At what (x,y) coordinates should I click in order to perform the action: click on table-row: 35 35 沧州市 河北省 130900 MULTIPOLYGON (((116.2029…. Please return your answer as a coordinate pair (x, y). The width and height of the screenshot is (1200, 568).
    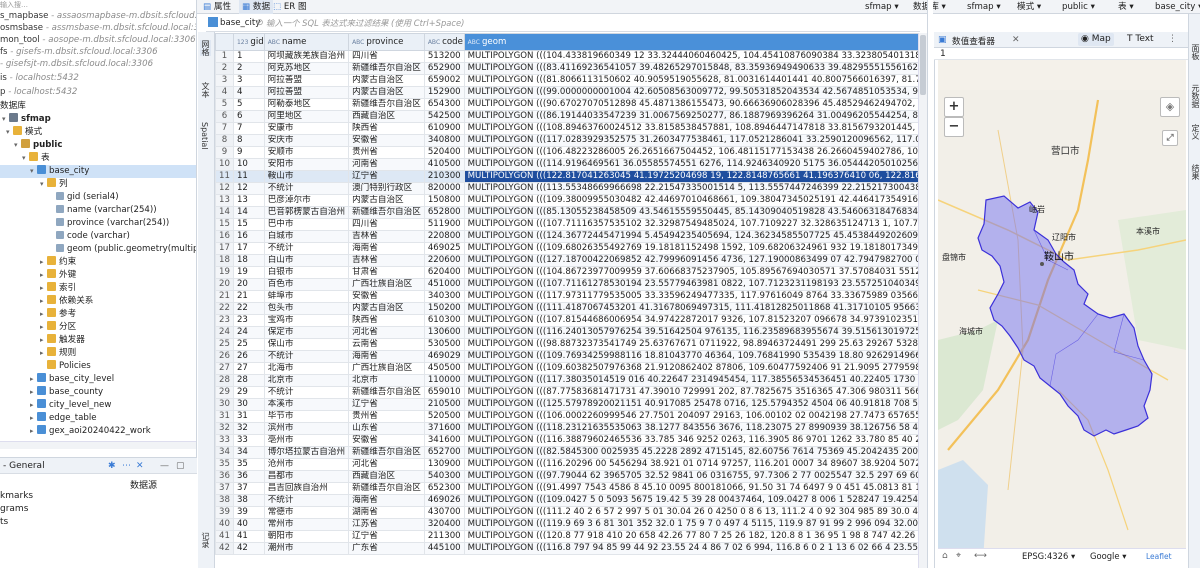
    Looking at the image, I should click on (566, 464).